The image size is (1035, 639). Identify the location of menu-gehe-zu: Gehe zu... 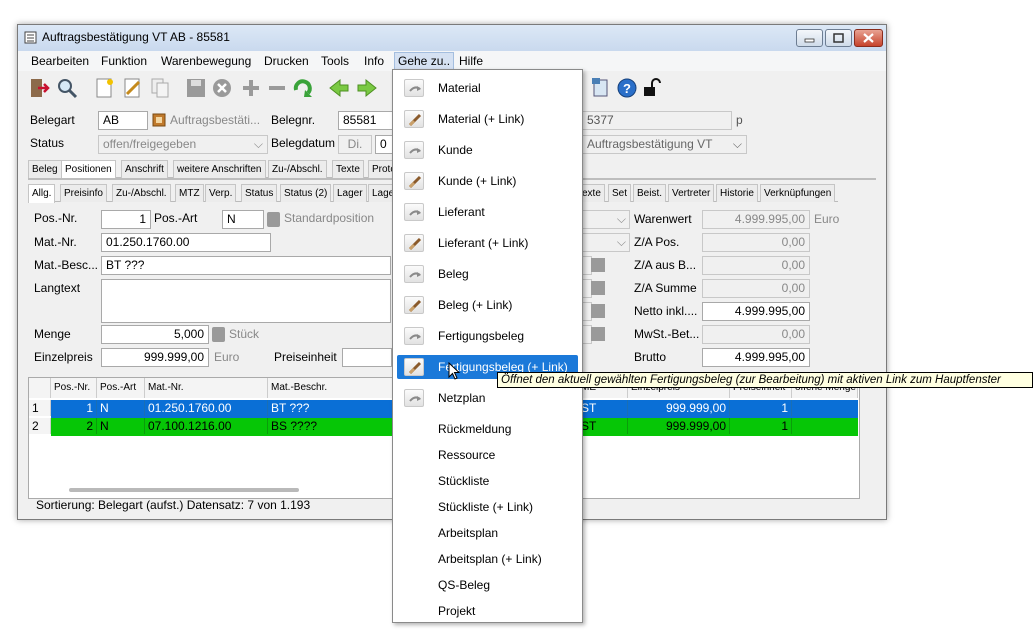
(424, 61).